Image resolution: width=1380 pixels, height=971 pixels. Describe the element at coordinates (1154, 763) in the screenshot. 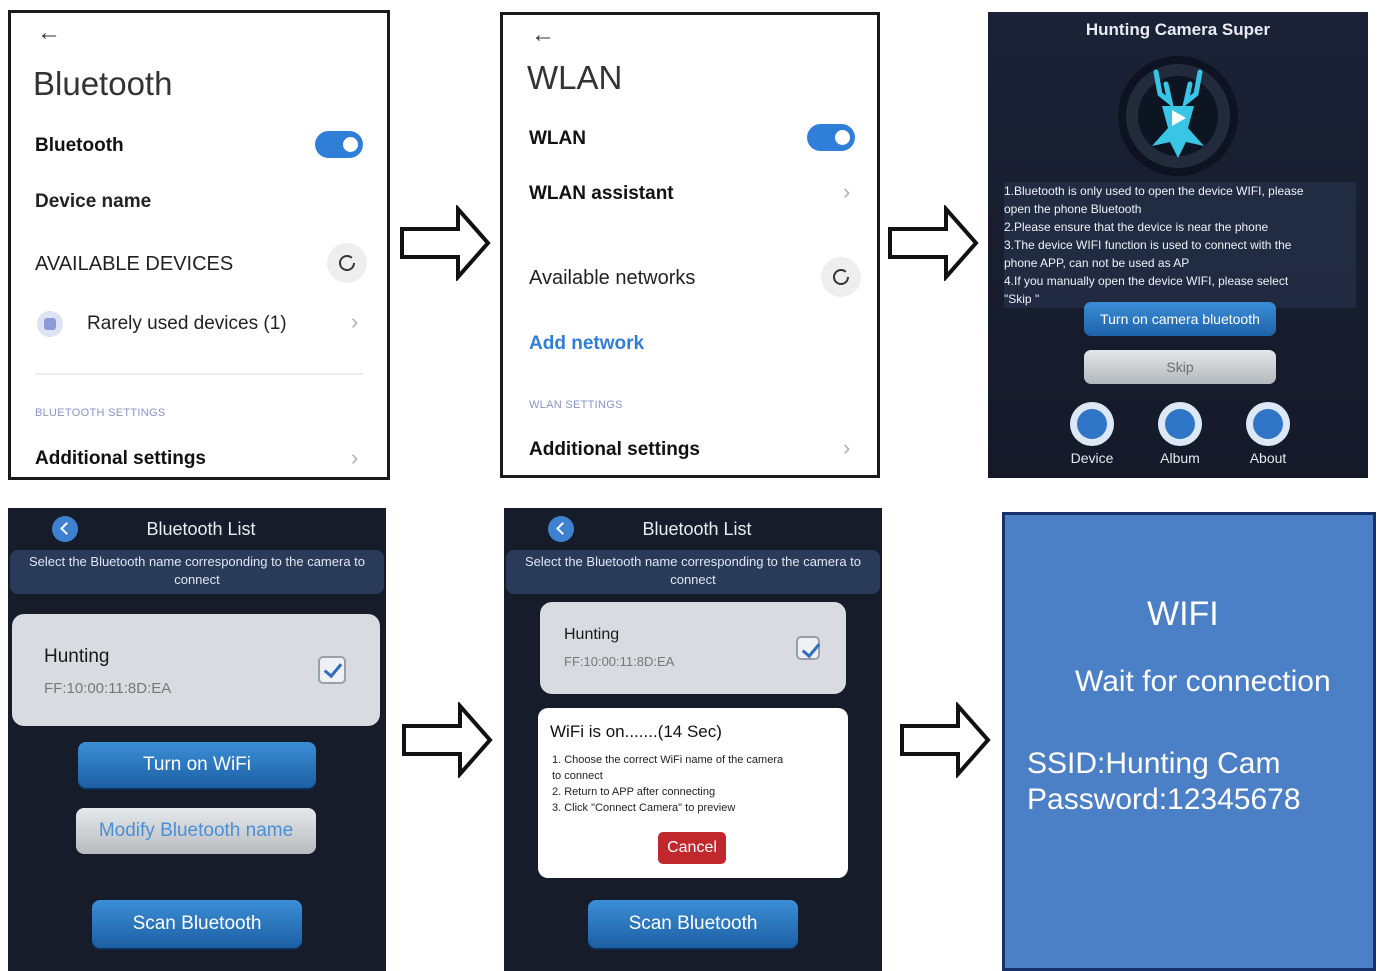

I see `ssid-text: SSID:Hunting Cam` at that location.